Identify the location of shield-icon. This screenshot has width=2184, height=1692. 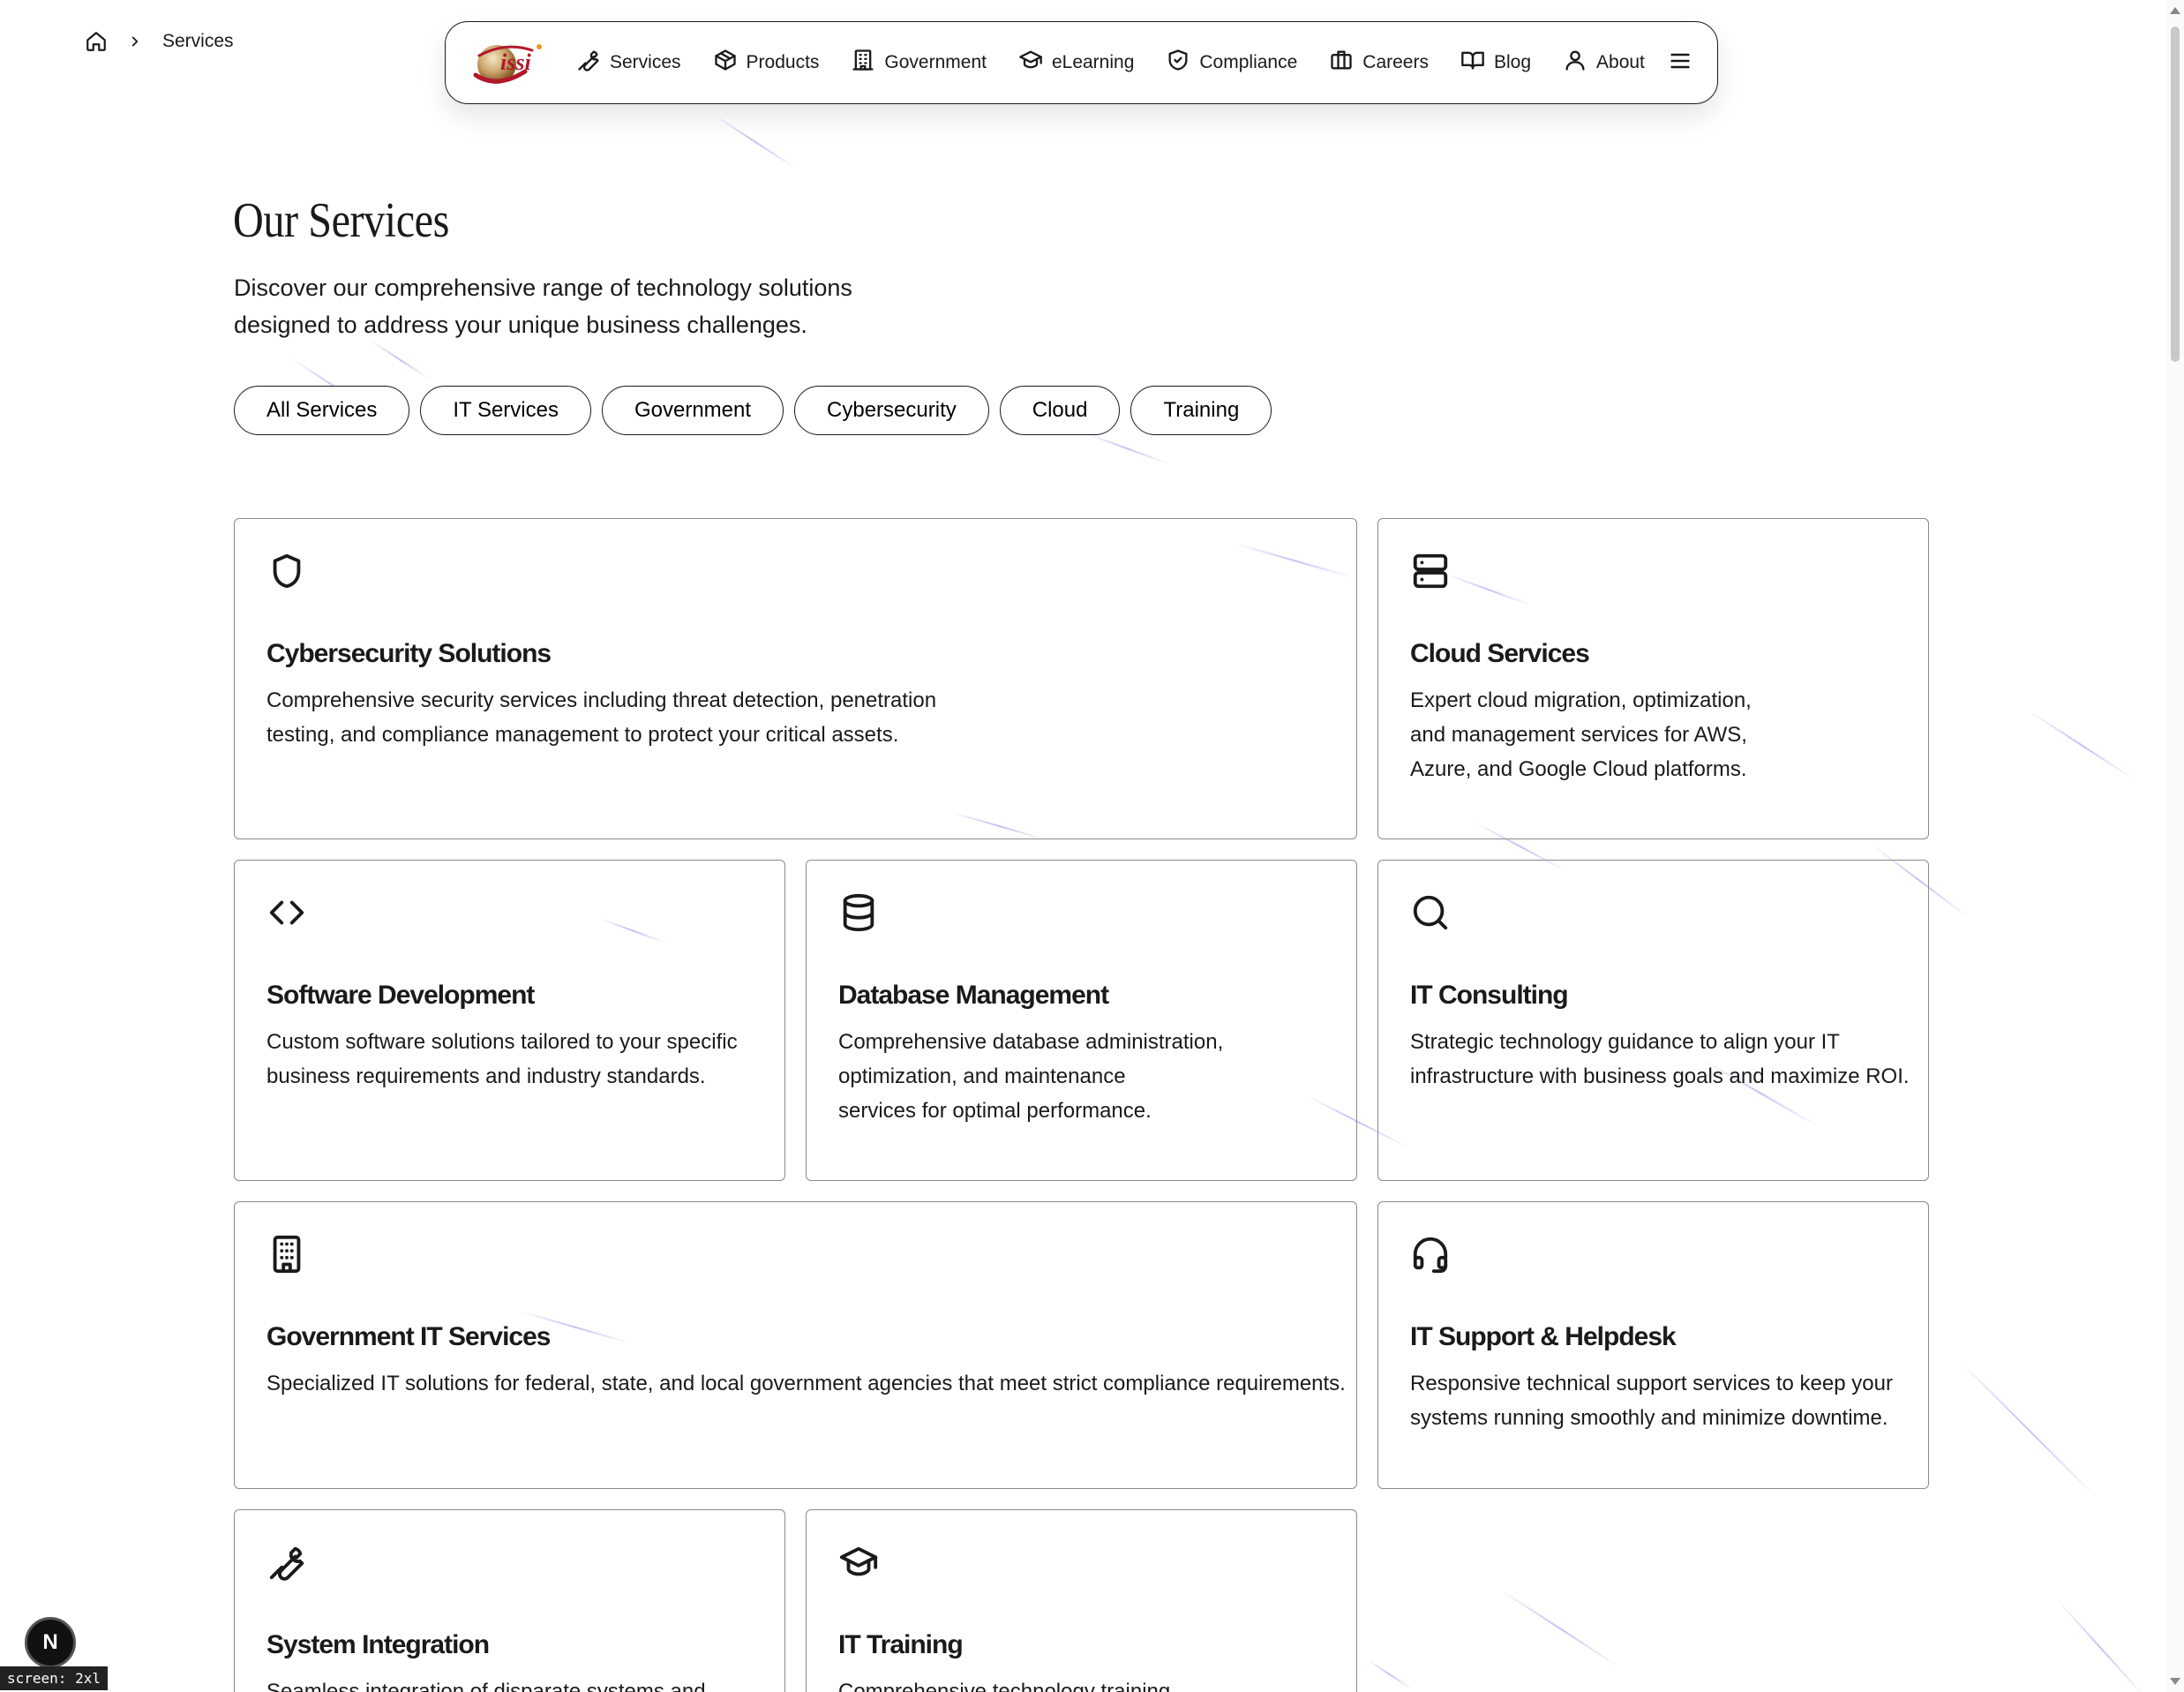
(286, 571).